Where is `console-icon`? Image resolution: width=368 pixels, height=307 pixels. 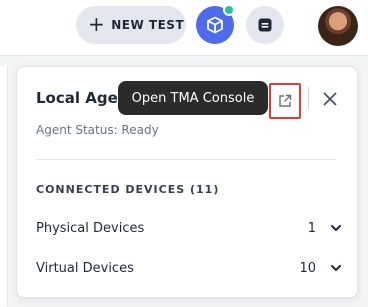 console-icon is located at coordinates (265, 25).